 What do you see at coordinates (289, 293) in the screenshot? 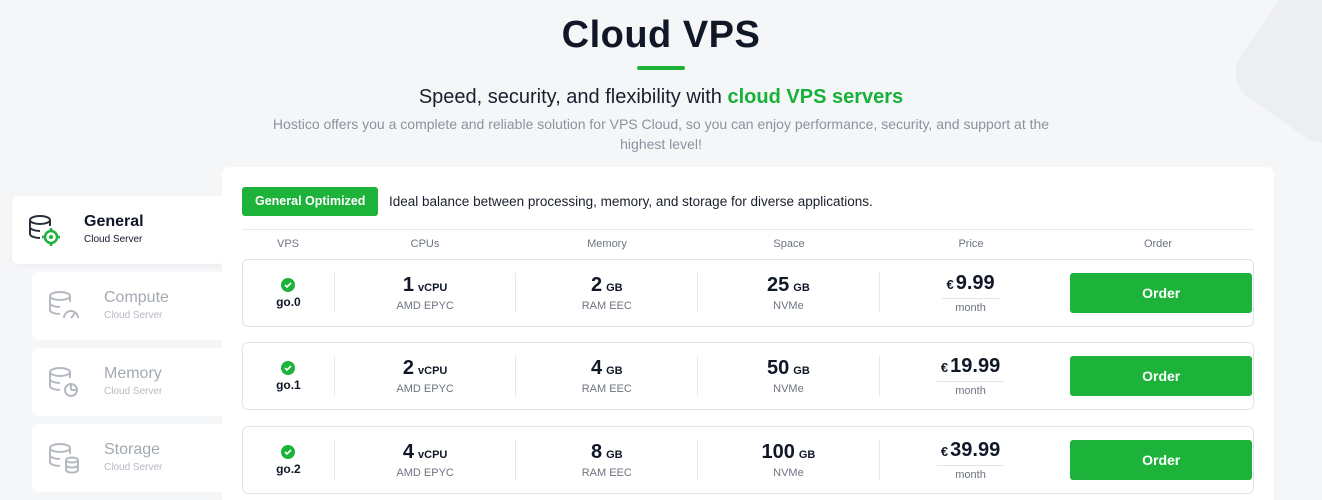
I see `plan-cell: go.0` at bounding box center [289, 293].